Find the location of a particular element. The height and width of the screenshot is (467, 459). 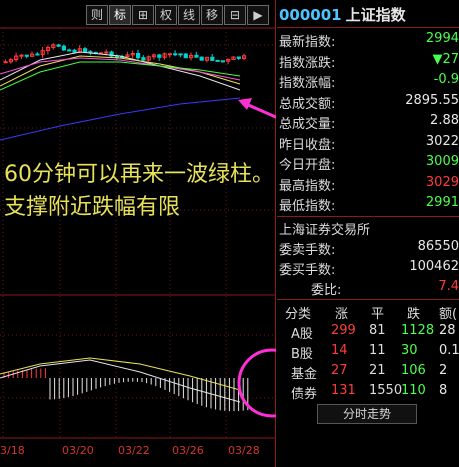

quote-row: 总成交额: 2895.55 is located at coordinates (368, 102).